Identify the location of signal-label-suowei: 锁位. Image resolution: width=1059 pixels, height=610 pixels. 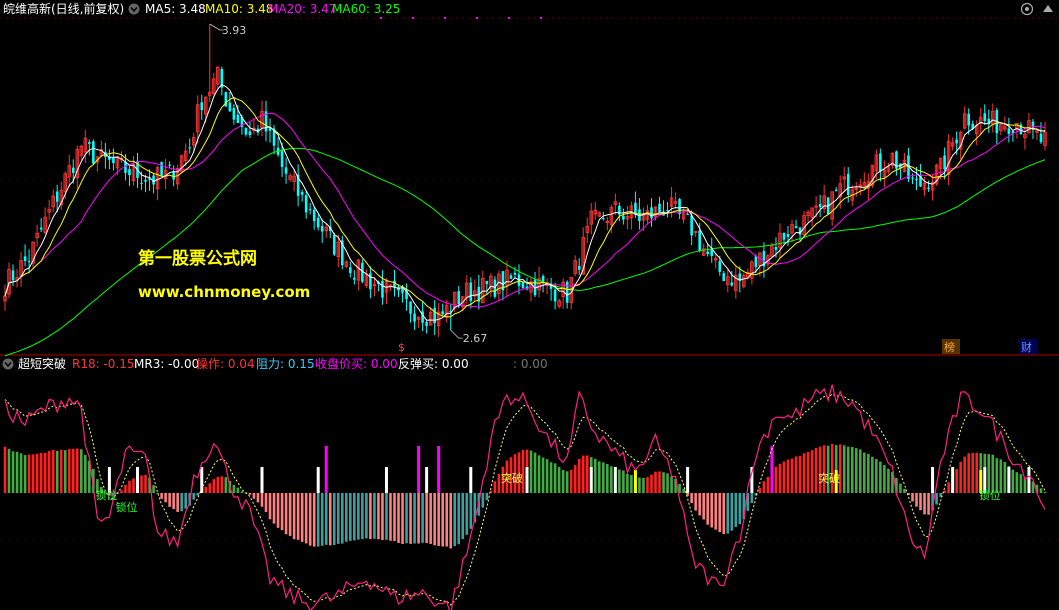
(106, 495).